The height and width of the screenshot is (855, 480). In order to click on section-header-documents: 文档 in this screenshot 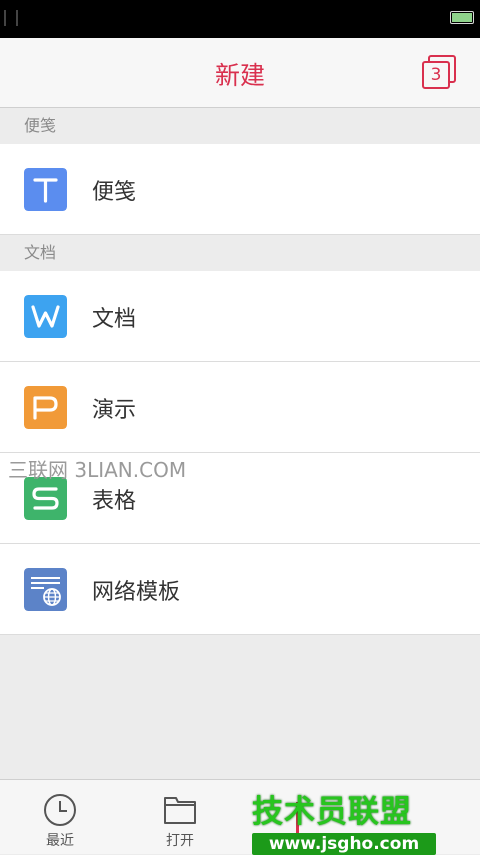, I will do `click(240, 253)`.